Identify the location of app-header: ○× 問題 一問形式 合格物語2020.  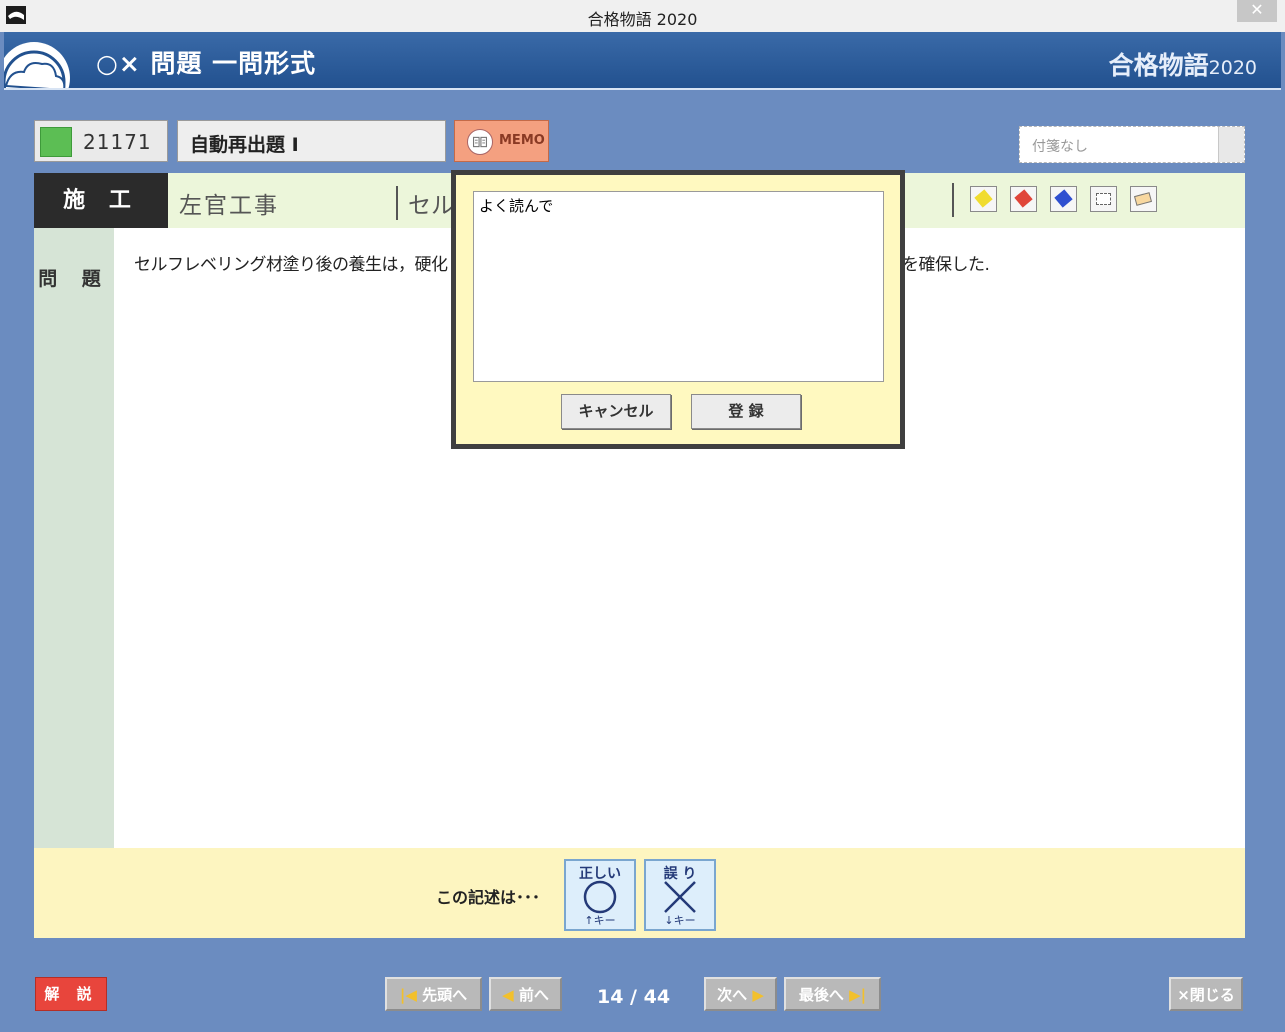
(642, 61).